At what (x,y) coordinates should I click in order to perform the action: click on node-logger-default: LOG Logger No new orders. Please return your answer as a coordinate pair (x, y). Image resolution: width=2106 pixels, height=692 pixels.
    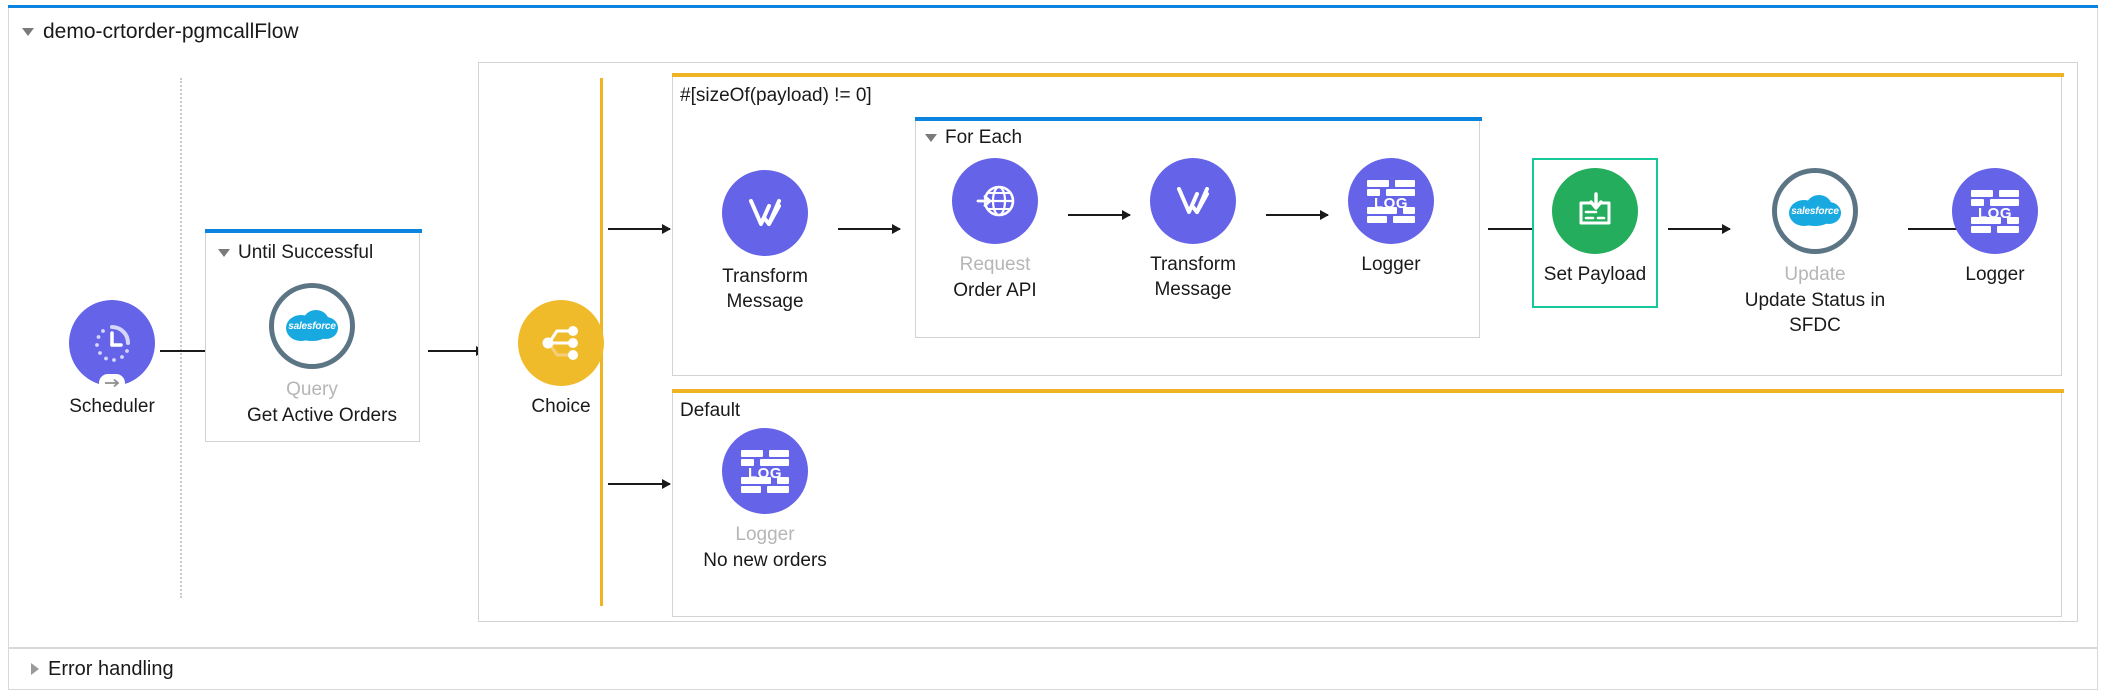
    Looking at the image, I should click on (765, 500).